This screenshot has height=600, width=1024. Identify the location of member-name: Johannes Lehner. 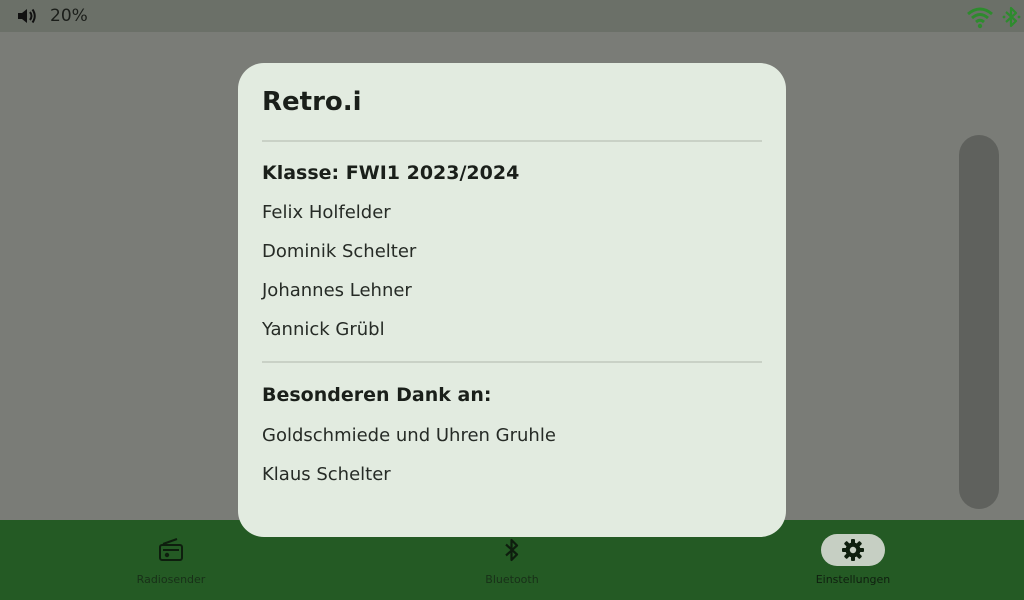
(337, 290).